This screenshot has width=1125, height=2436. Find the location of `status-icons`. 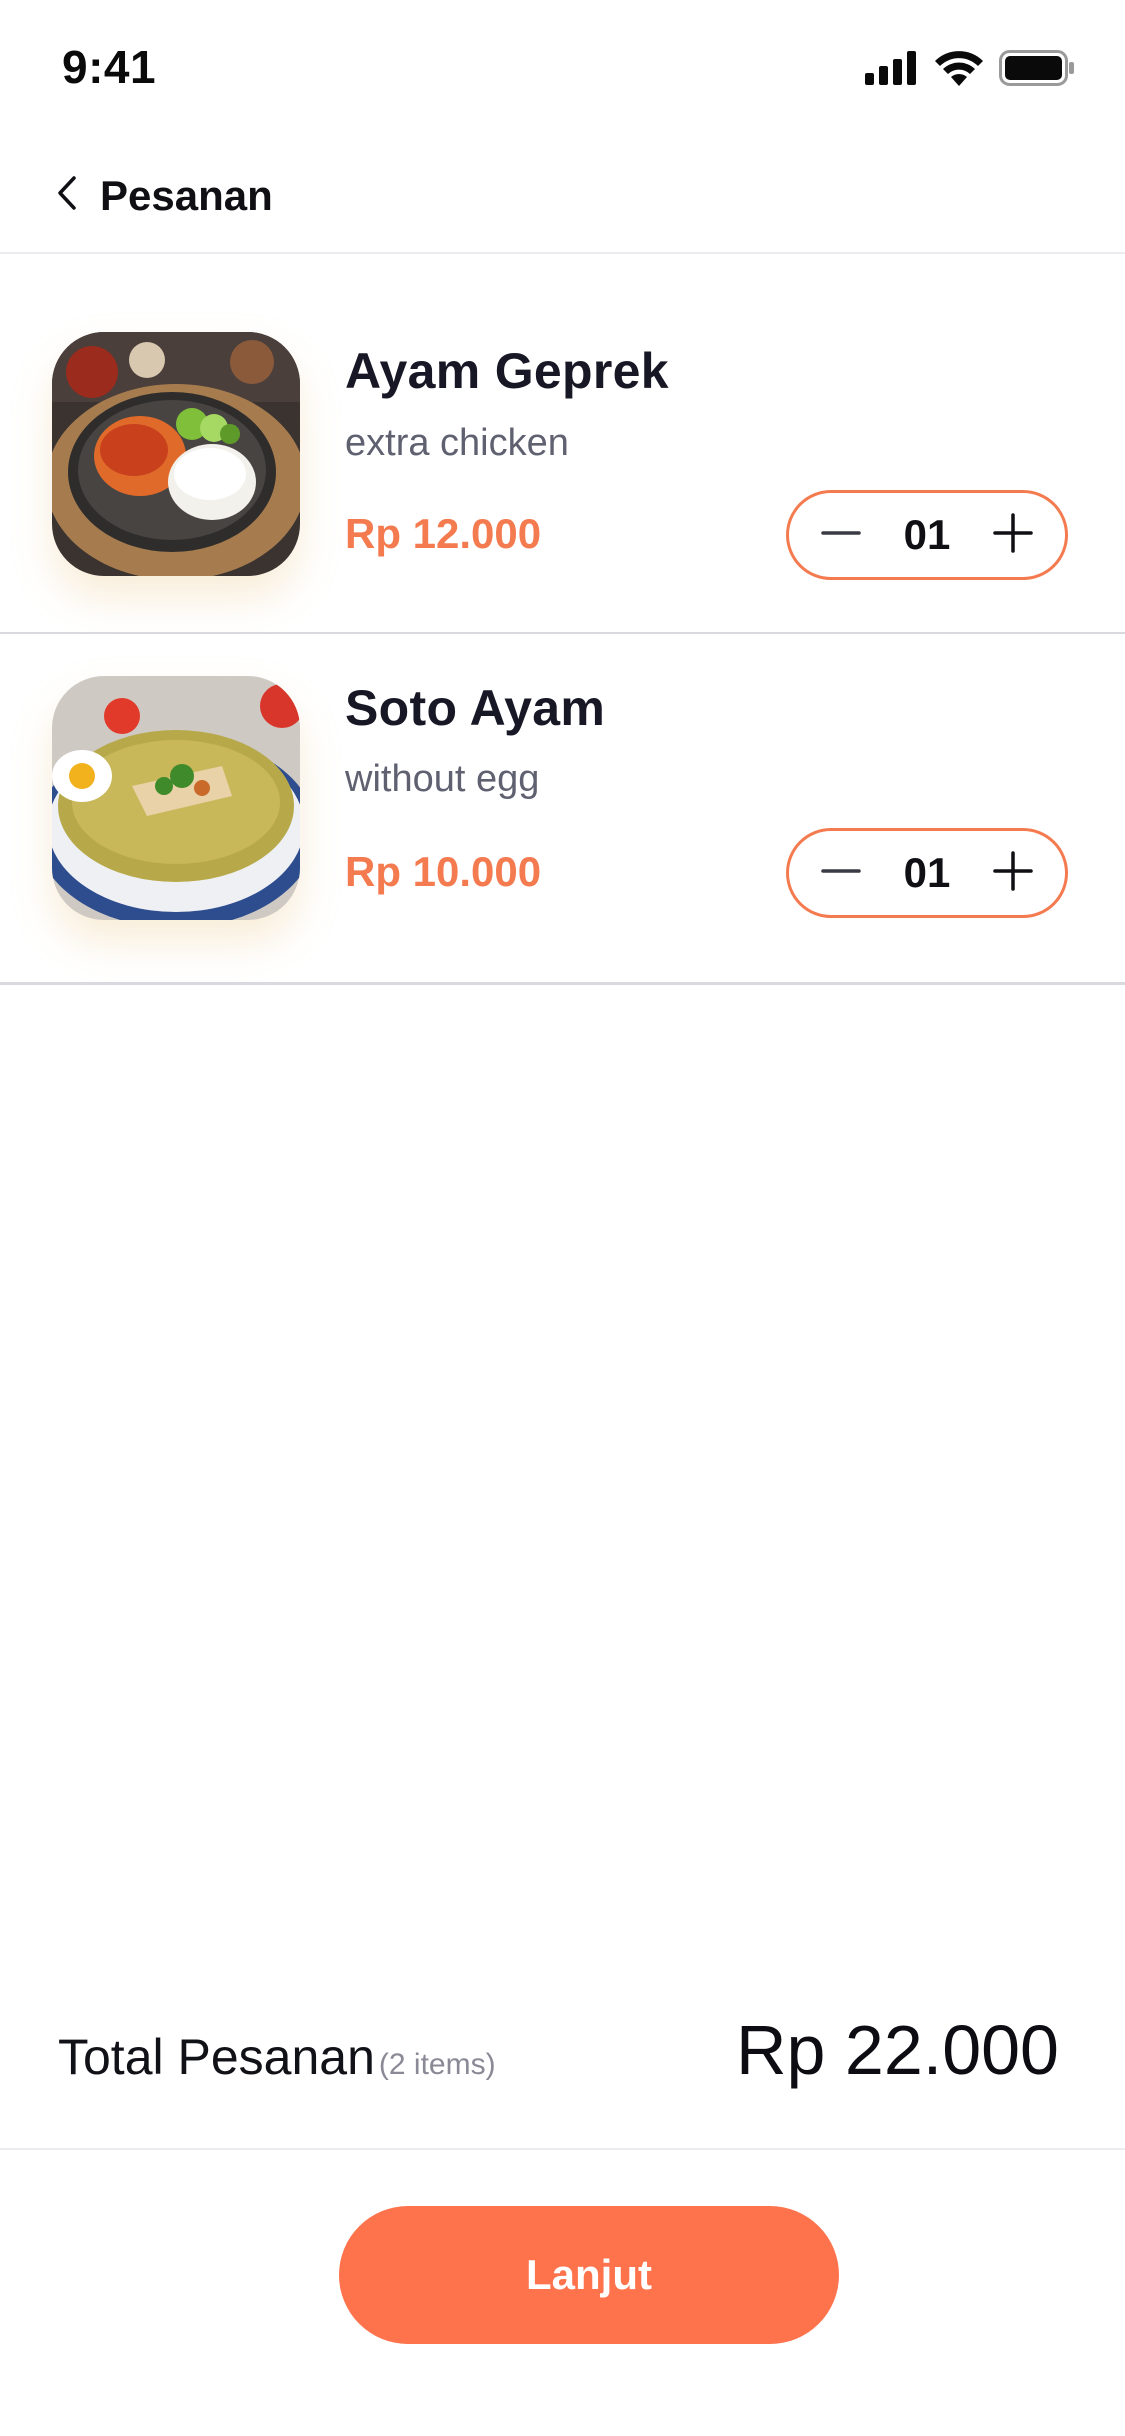

status-icons is located at coordinates (970, 70).